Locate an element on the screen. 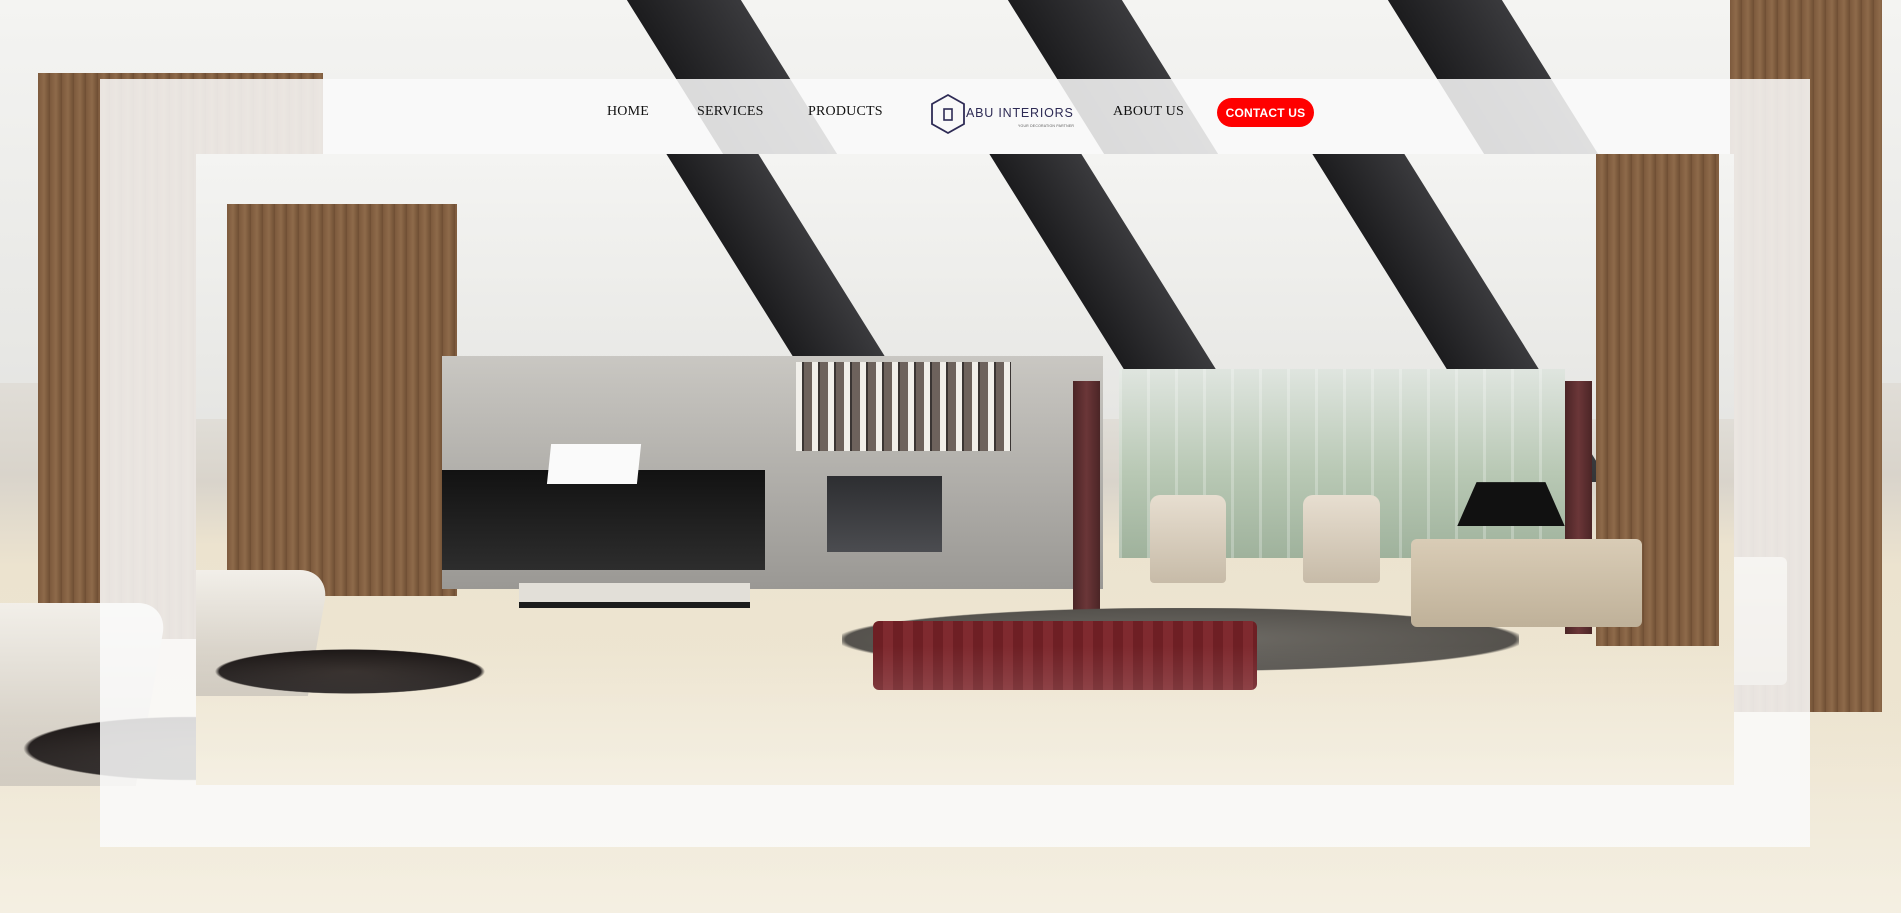 This screenshot has height=913, width=1901. house-hexagon-icon is located at coordinates (948, 114).